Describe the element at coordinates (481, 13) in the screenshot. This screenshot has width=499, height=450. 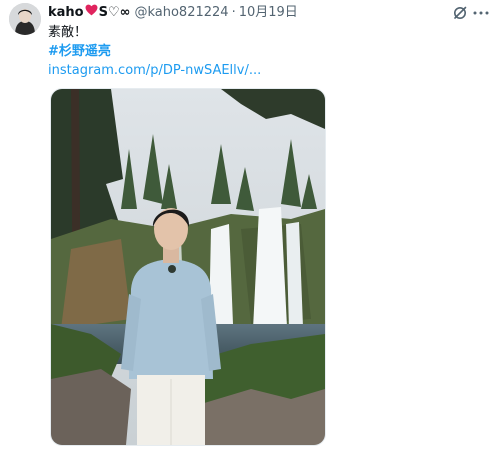
I see `more-icon` at that location.